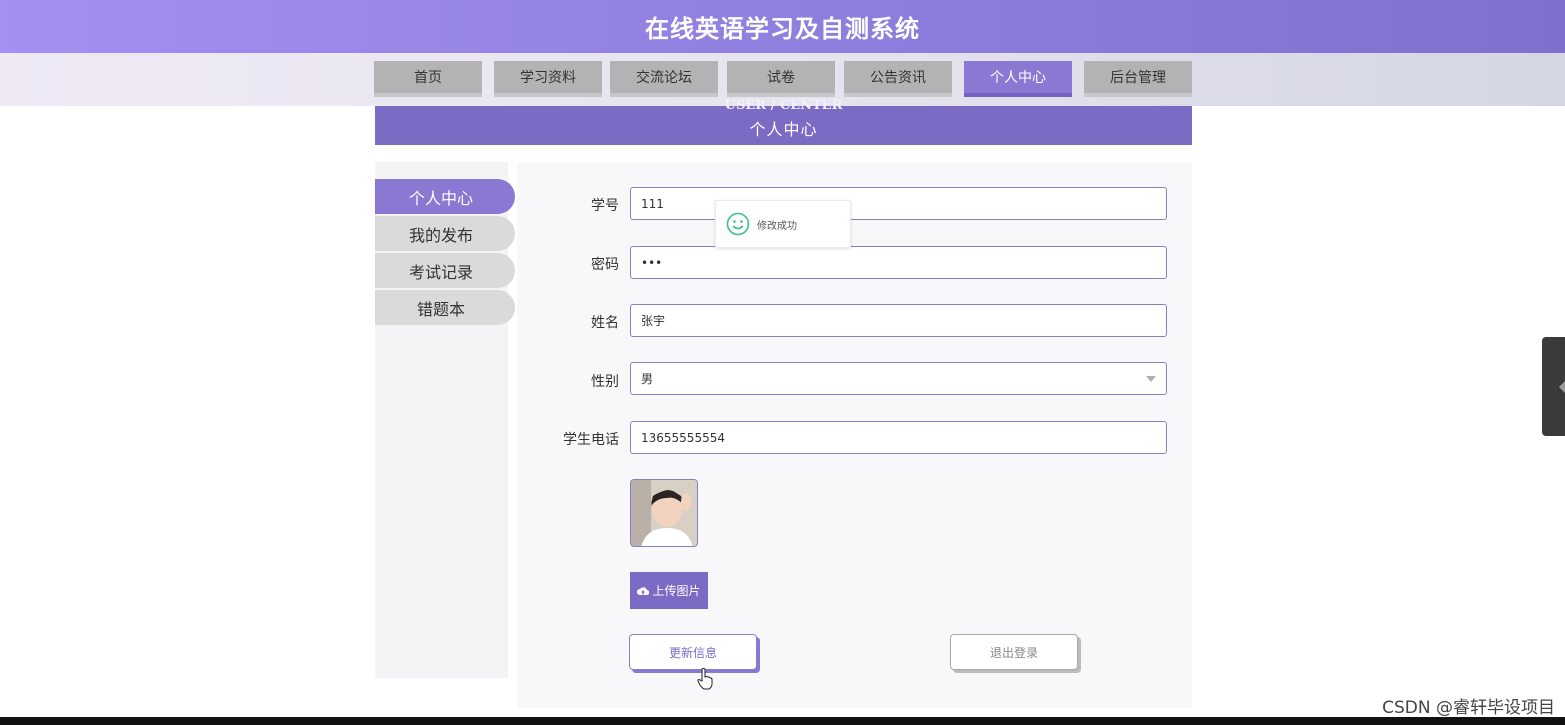  I want to click on bottom-edge-bar, so click(782, 721).